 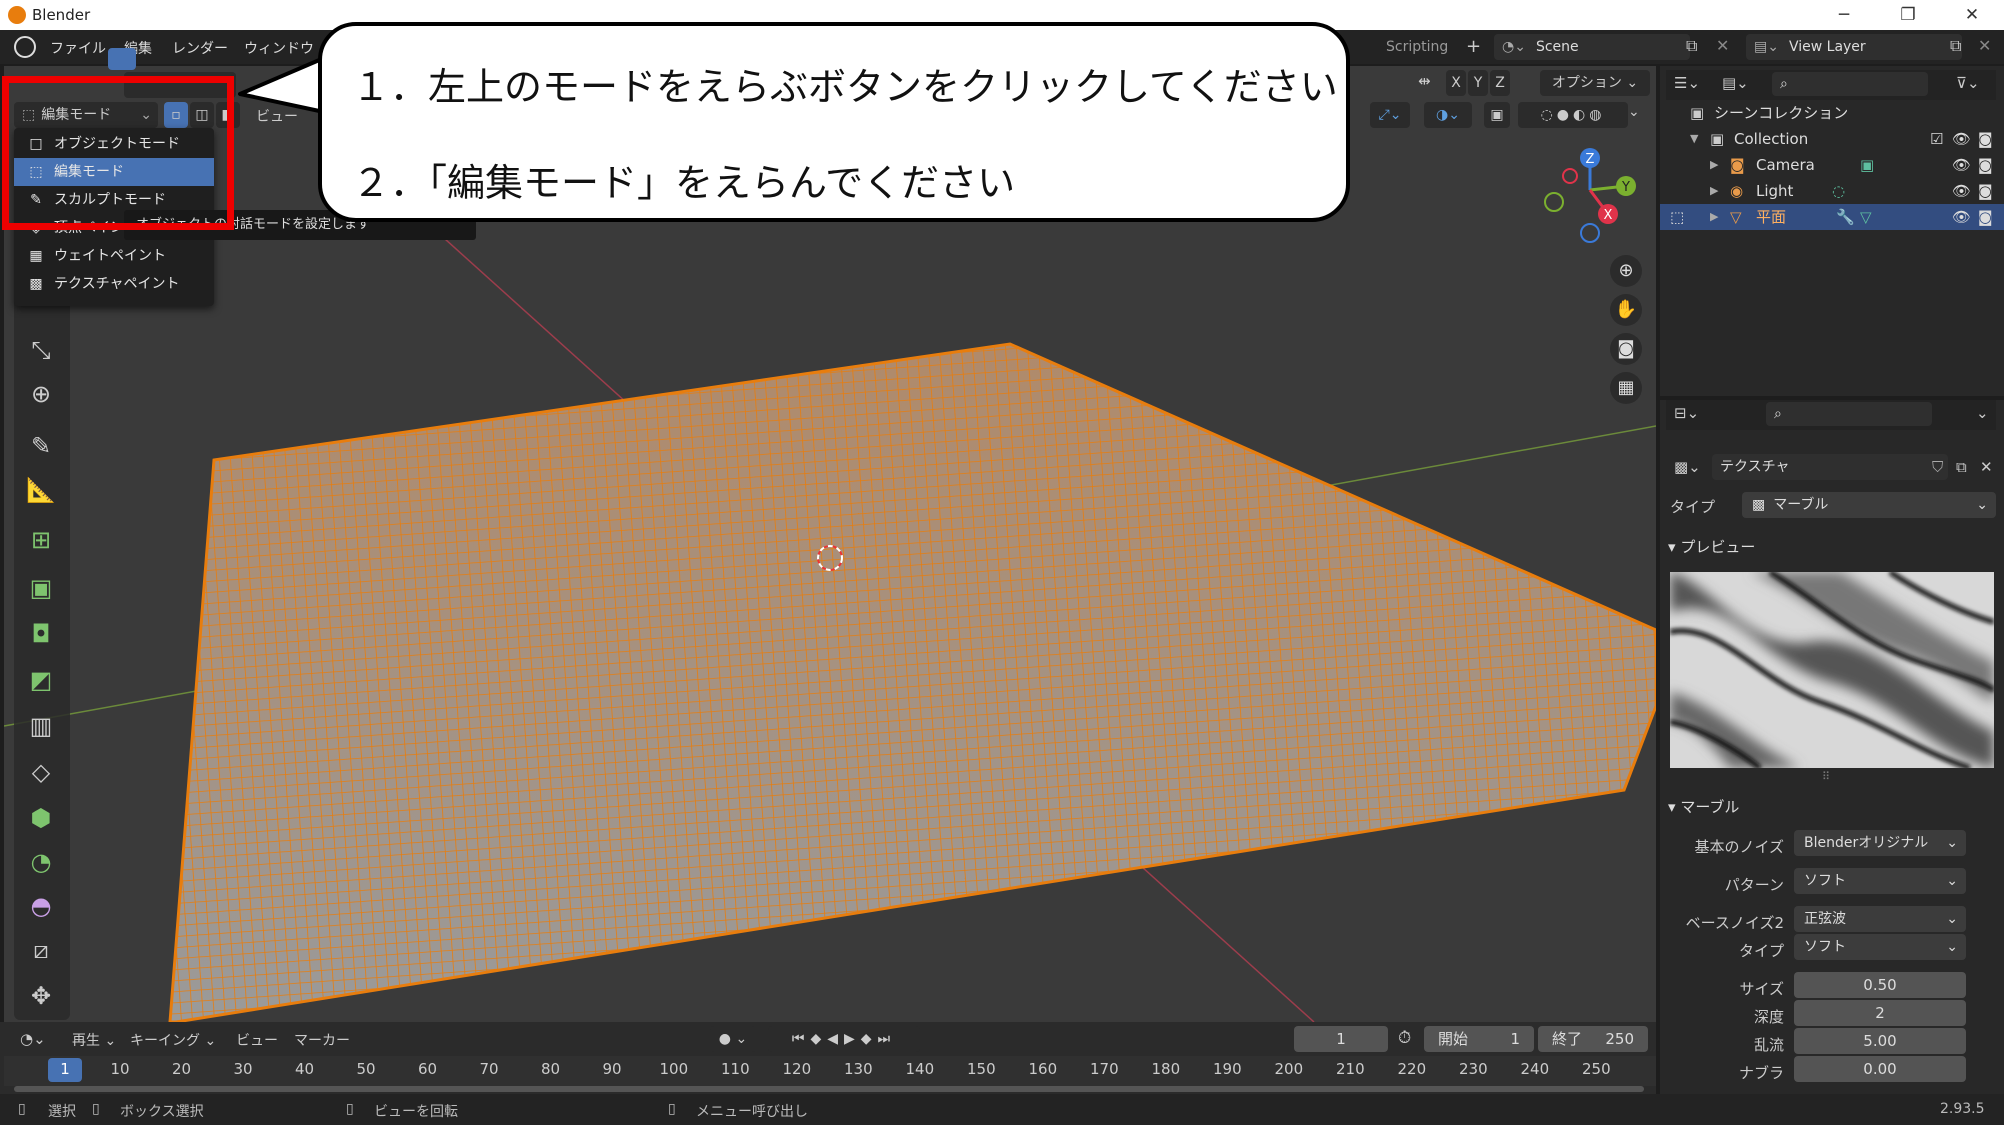 I want to click on navigation-gizmo: Z Y X, so click(x=1590, y=195).